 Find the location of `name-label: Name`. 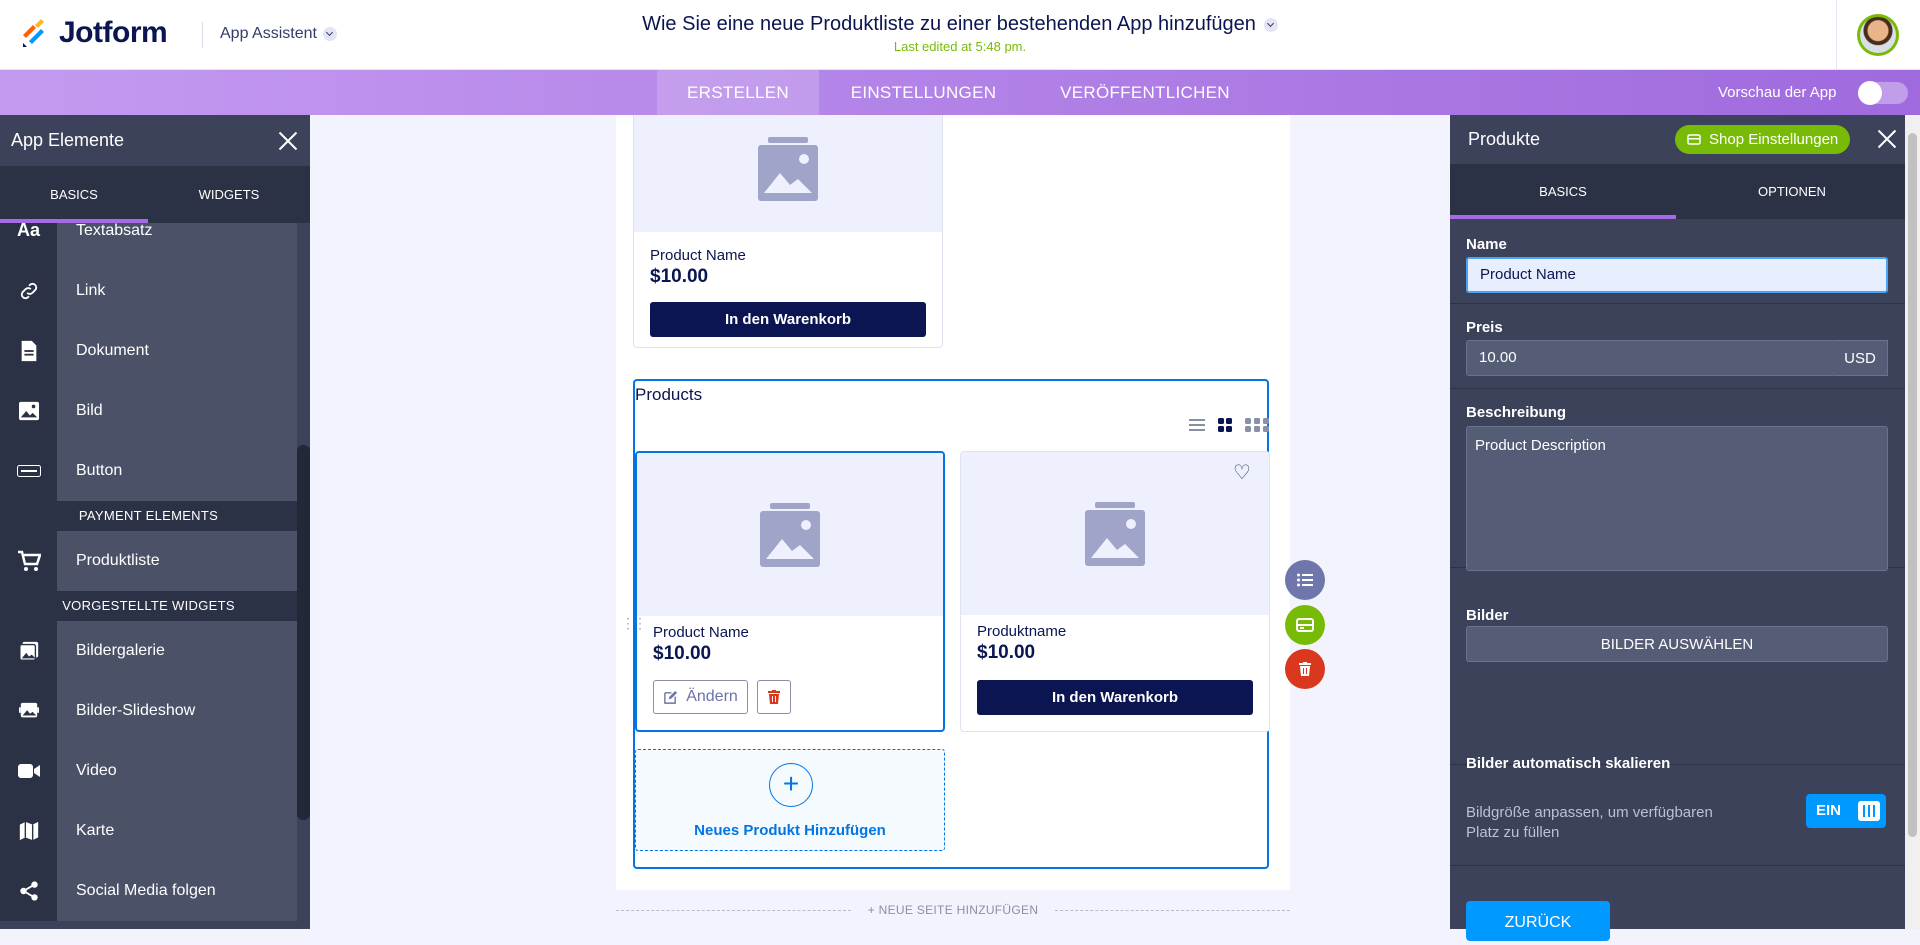

name-label: Name is located at coordinates (1486, 244).